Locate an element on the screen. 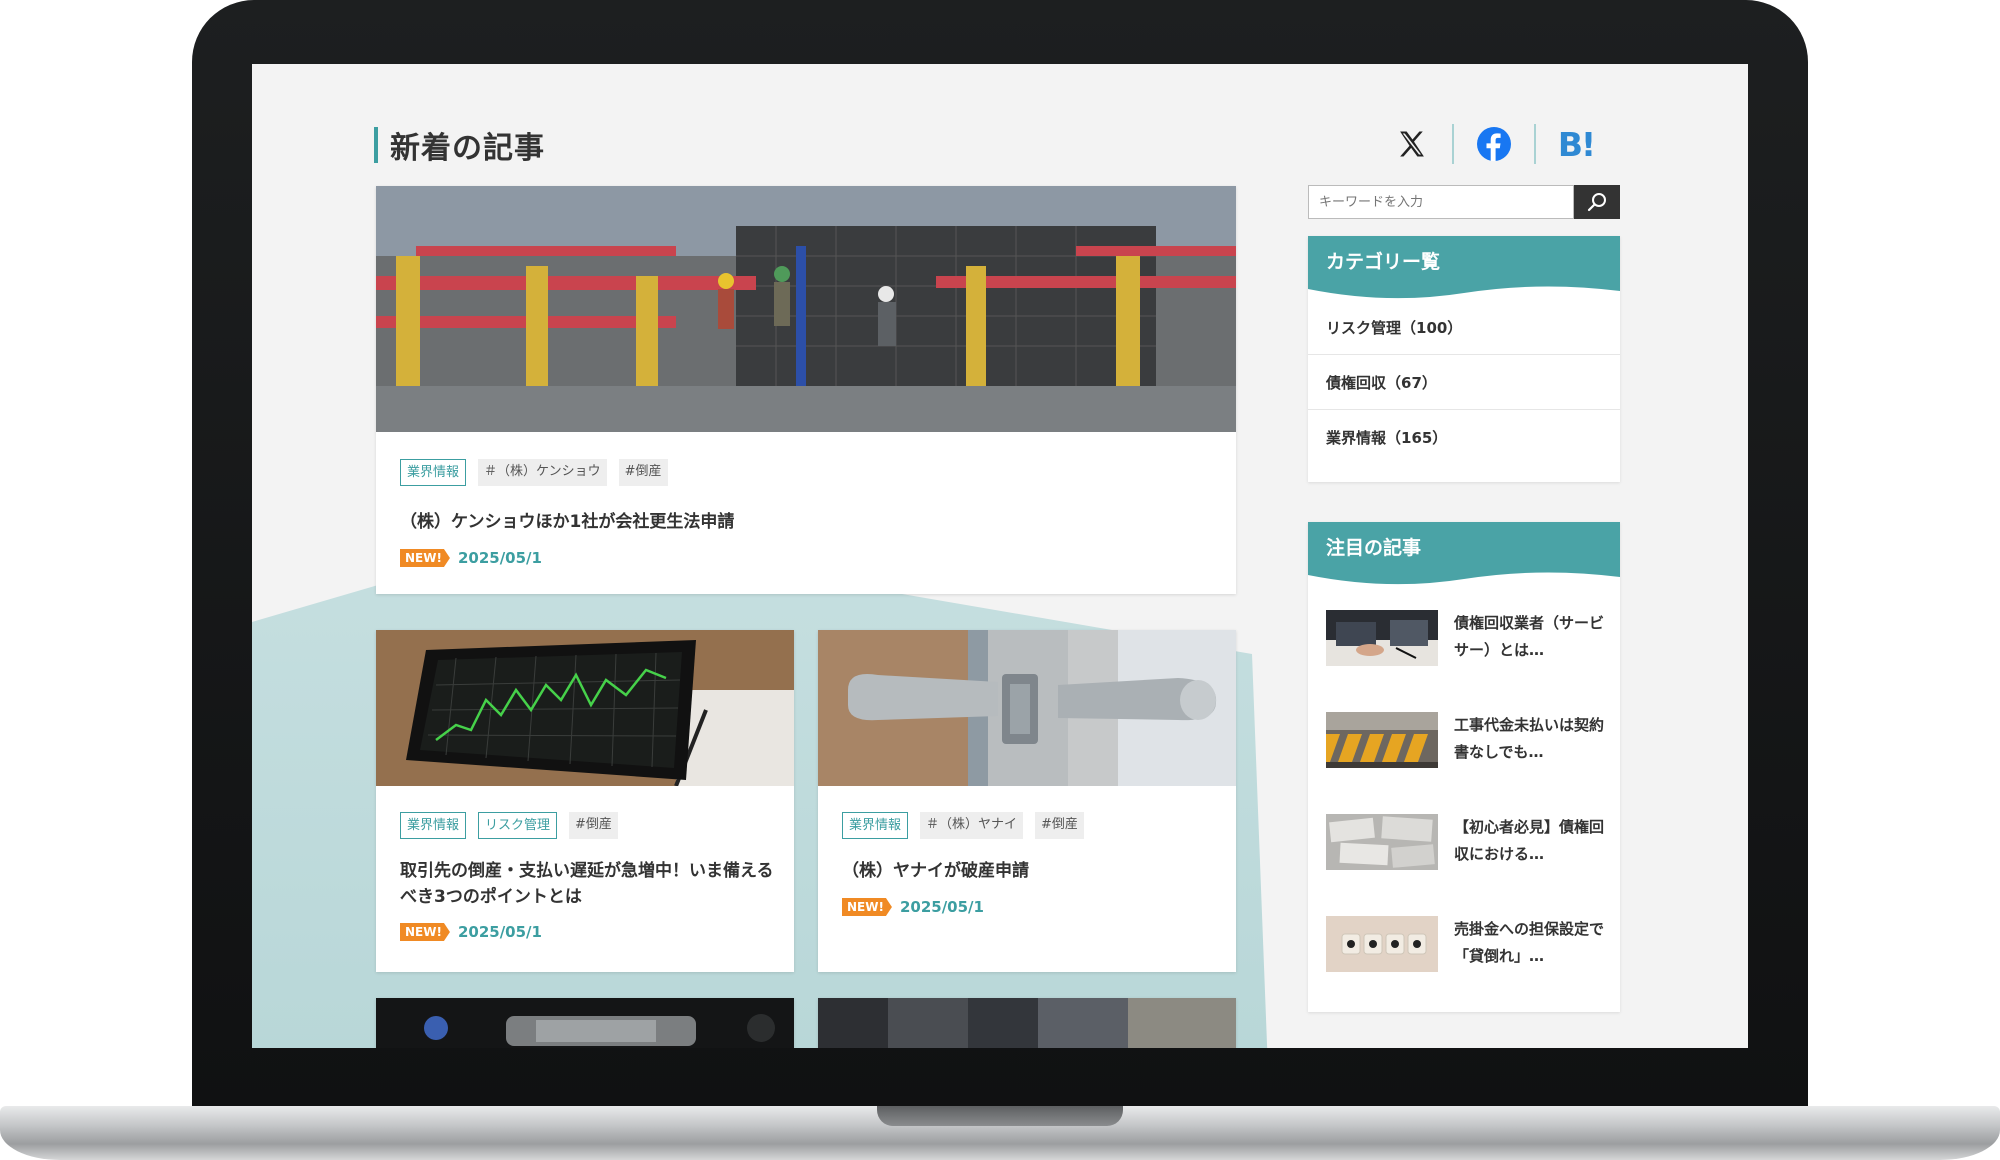 This screenshot has height=1160, width=2000. search-icon is located at coordinates (1596, 202).